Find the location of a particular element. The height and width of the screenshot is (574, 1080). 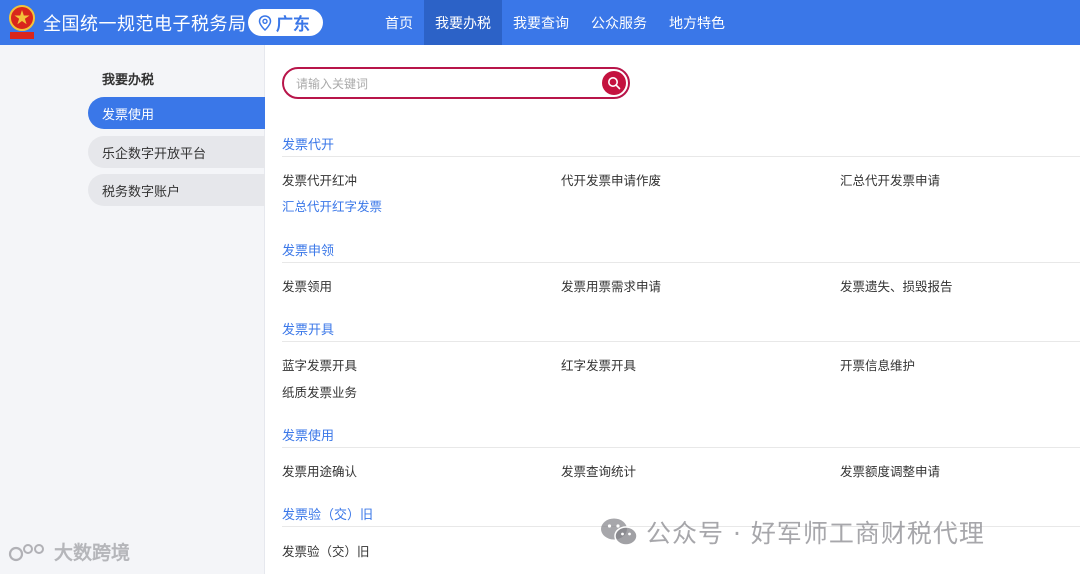

link-invoice-loss-report: 发票遗失、损毁报告 is located at coordinates (896, 285).